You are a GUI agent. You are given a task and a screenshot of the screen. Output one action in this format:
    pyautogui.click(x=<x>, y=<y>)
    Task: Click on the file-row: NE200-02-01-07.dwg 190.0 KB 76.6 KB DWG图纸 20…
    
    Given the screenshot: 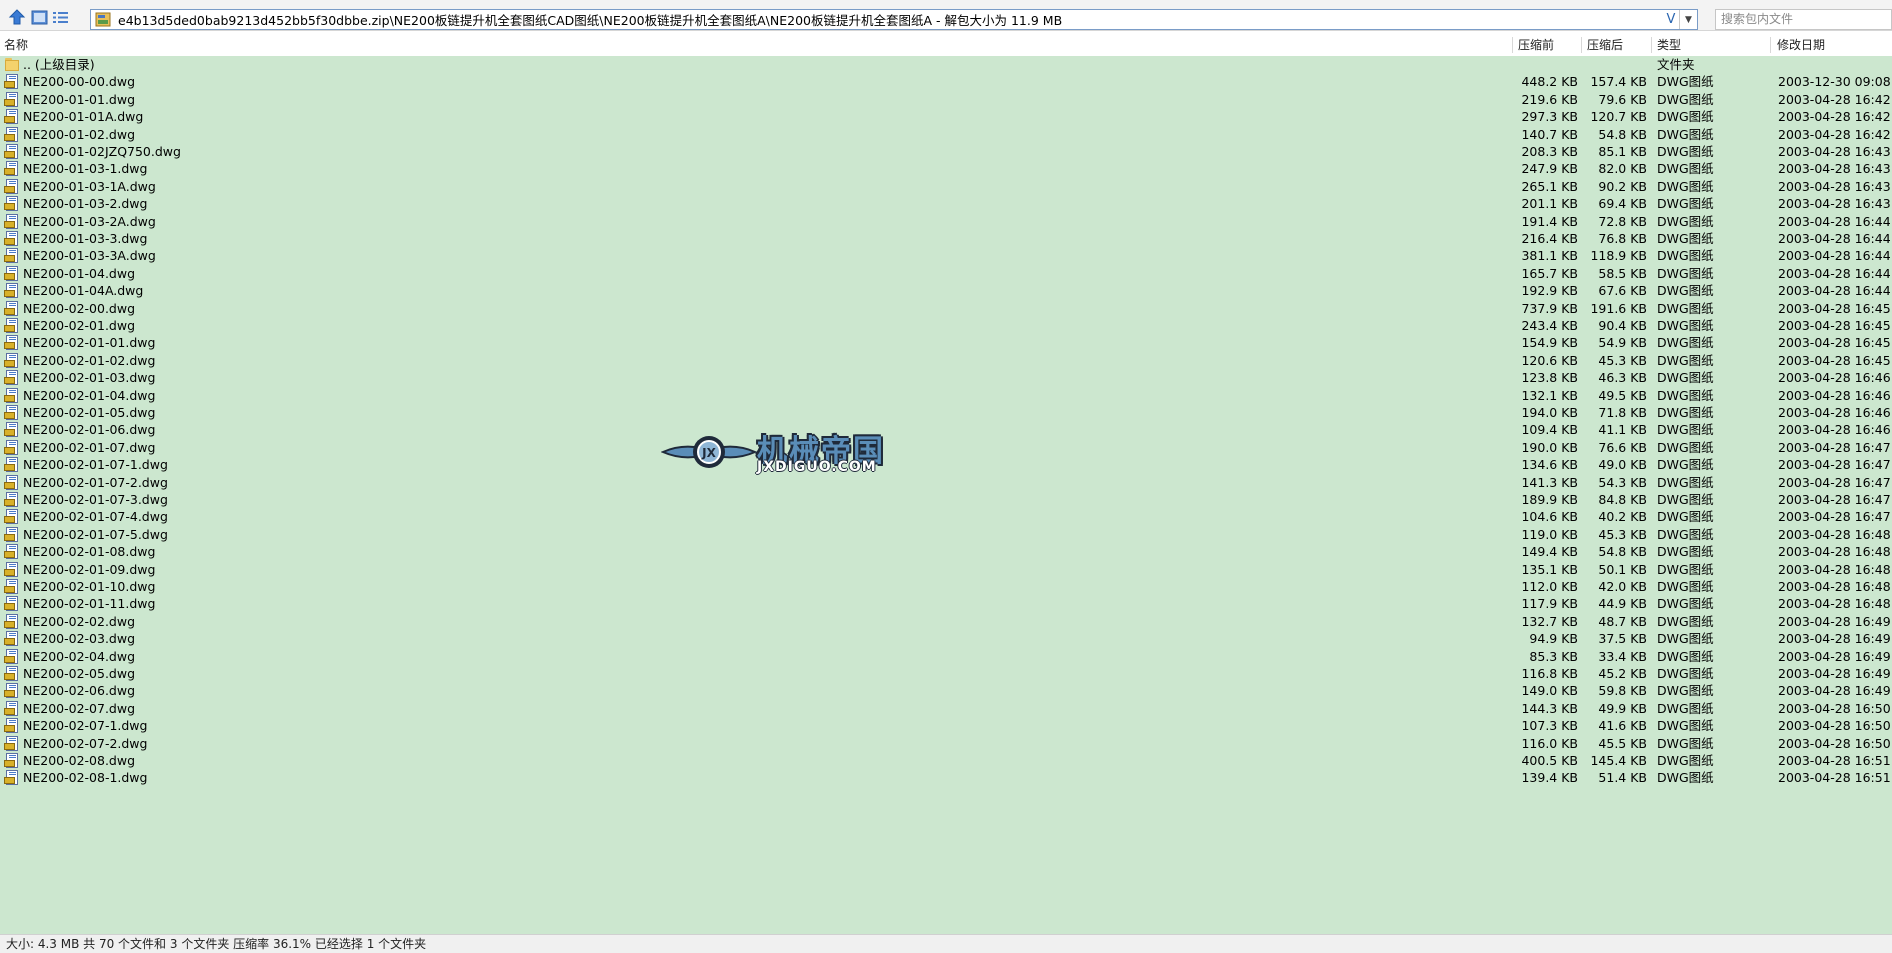 What is the action you would take?
    pyautogui.click(x=946, y=447)
    